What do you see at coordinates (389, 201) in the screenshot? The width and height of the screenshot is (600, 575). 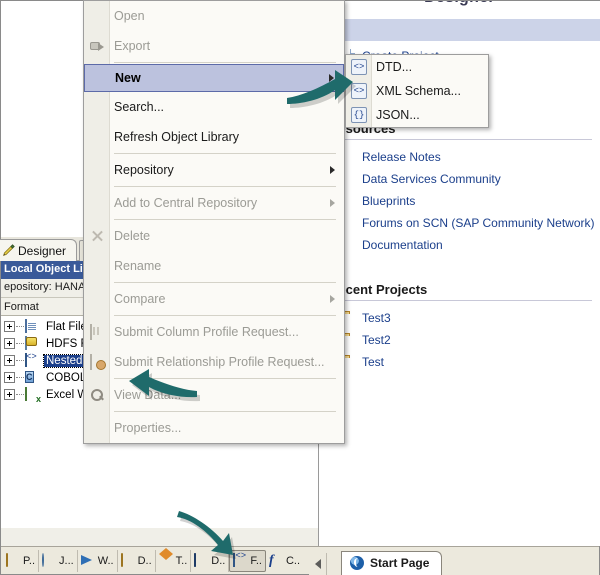 I see `resource-label: Blueprints` at bounding box center [389, 201].